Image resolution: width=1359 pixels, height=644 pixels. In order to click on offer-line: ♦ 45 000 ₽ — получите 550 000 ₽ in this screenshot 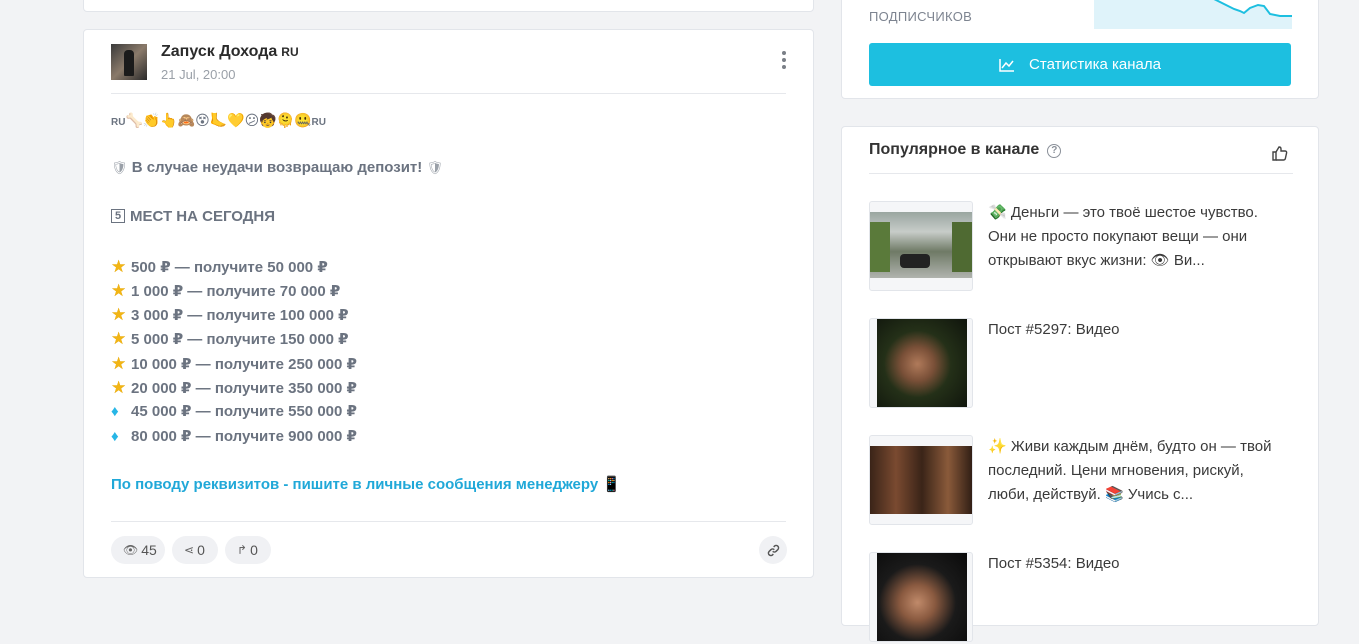, I will do `click(234, 411)`.